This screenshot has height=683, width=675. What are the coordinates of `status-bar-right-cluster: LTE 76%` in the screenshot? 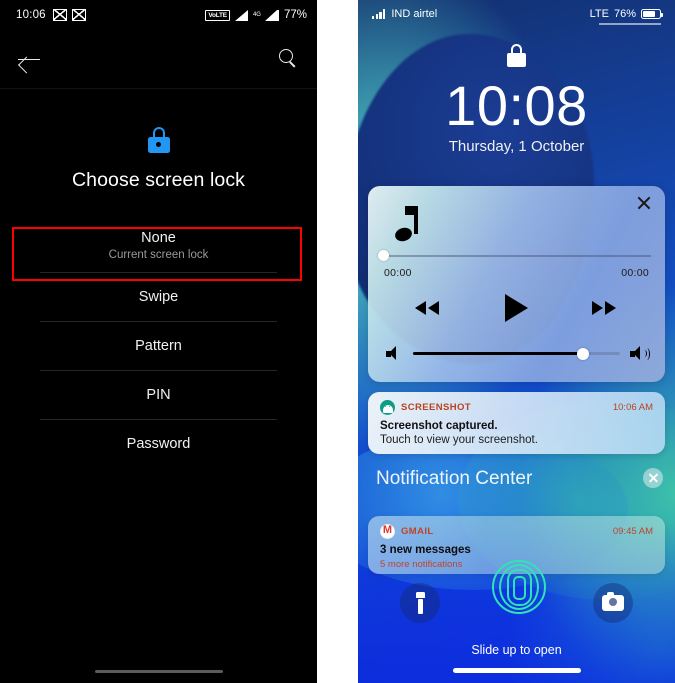 It's located at (626, 14).